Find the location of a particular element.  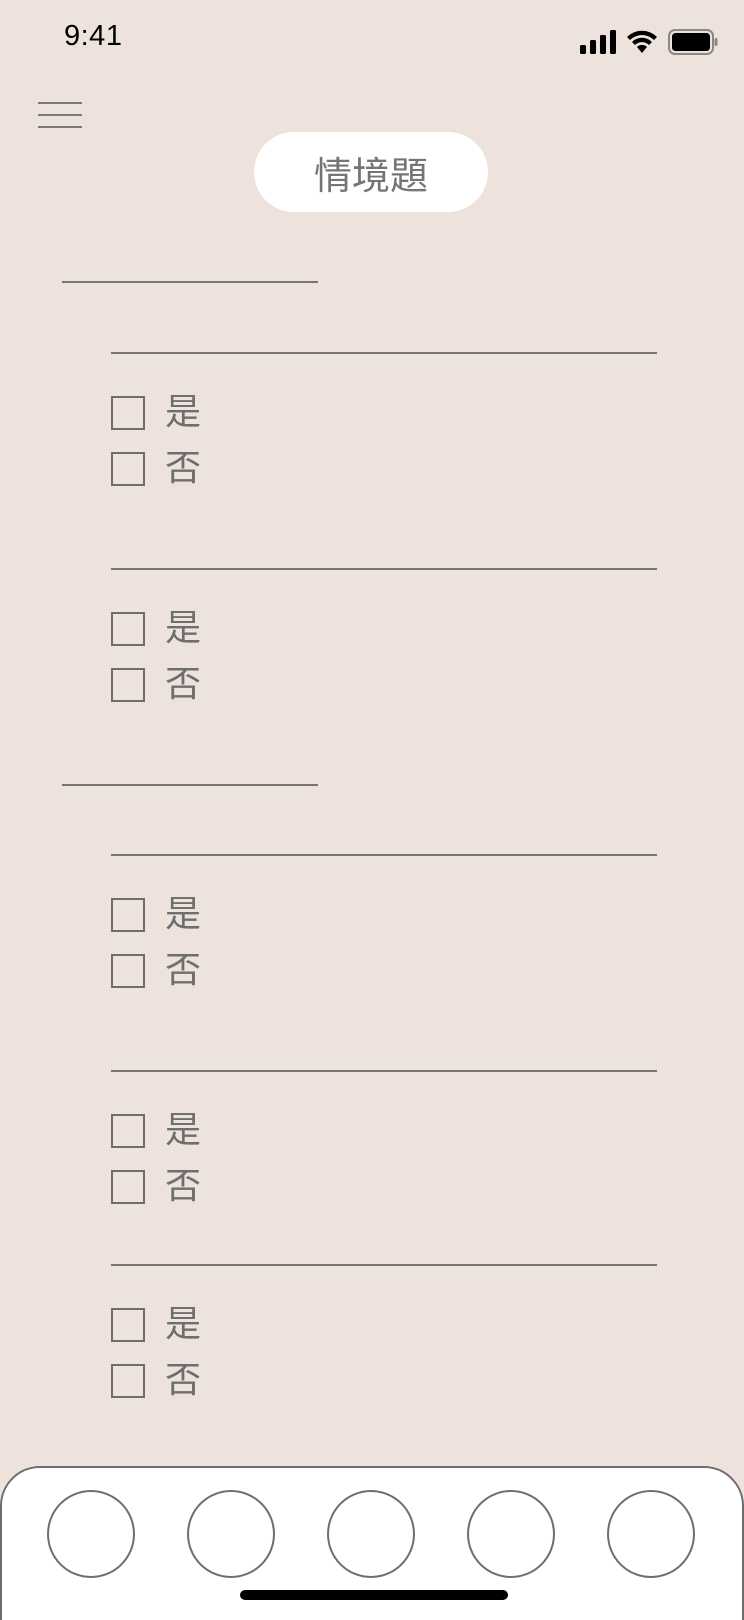

status-icons is located at coordinates (649, 42).